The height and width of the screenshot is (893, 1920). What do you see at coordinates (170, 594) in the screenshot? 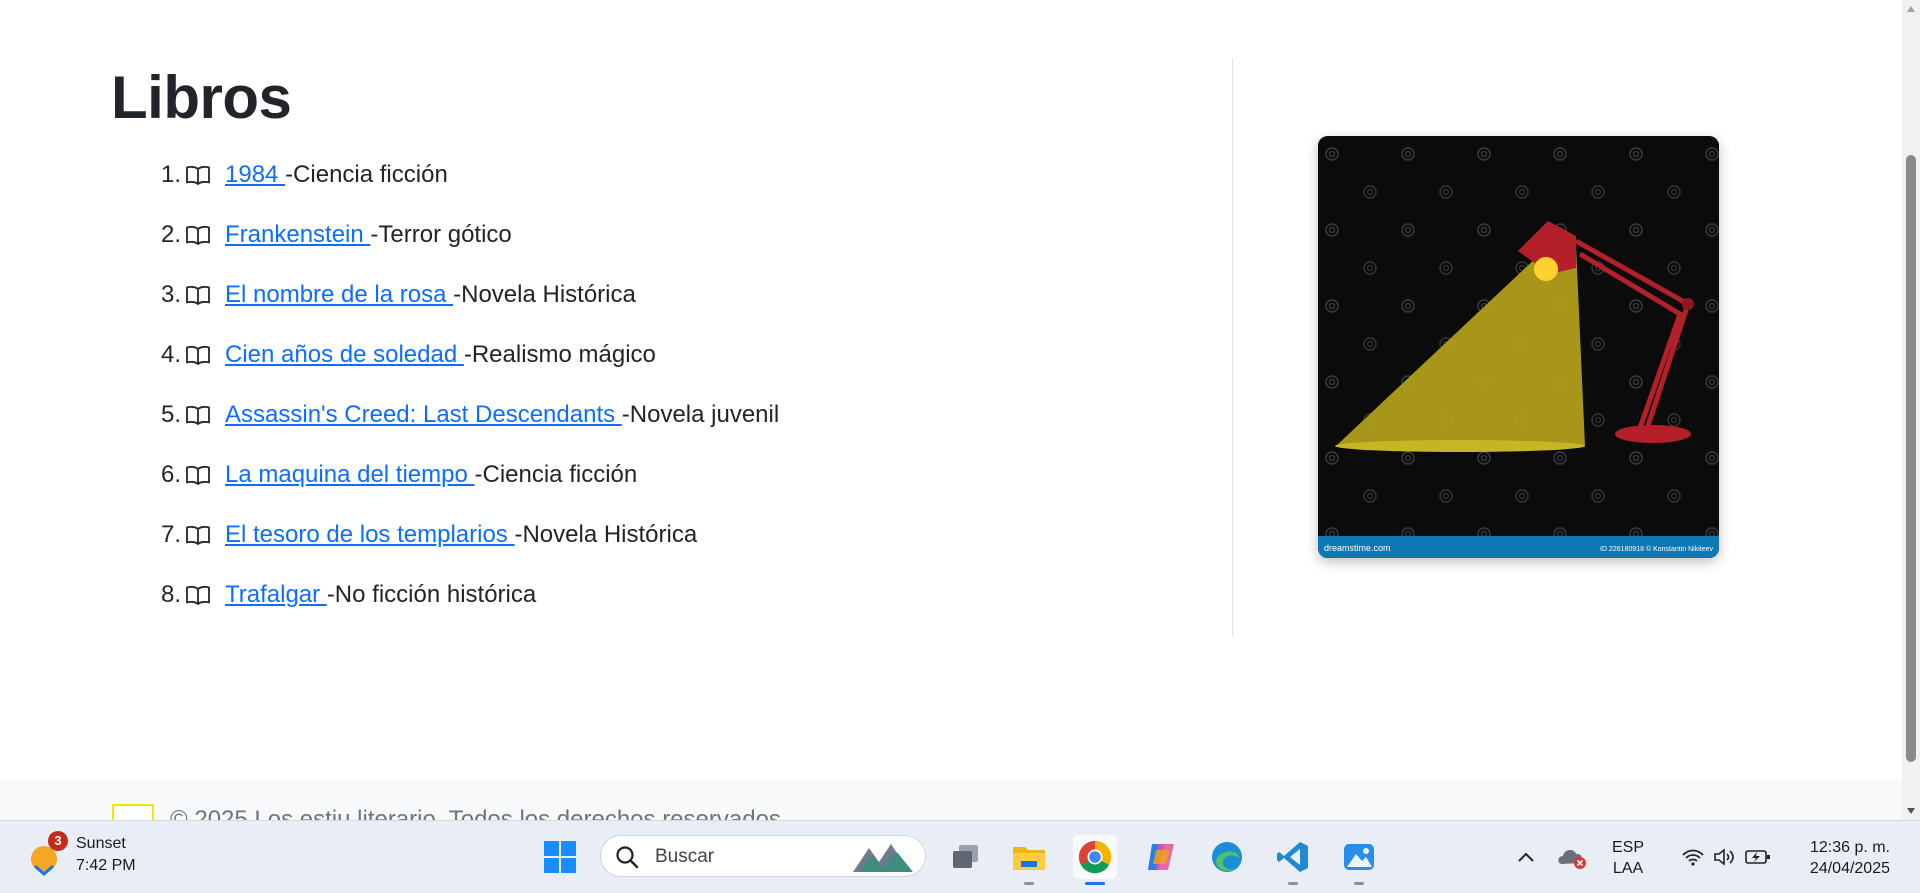
I see `list-number: 8.` at bounding box center [170, 594].